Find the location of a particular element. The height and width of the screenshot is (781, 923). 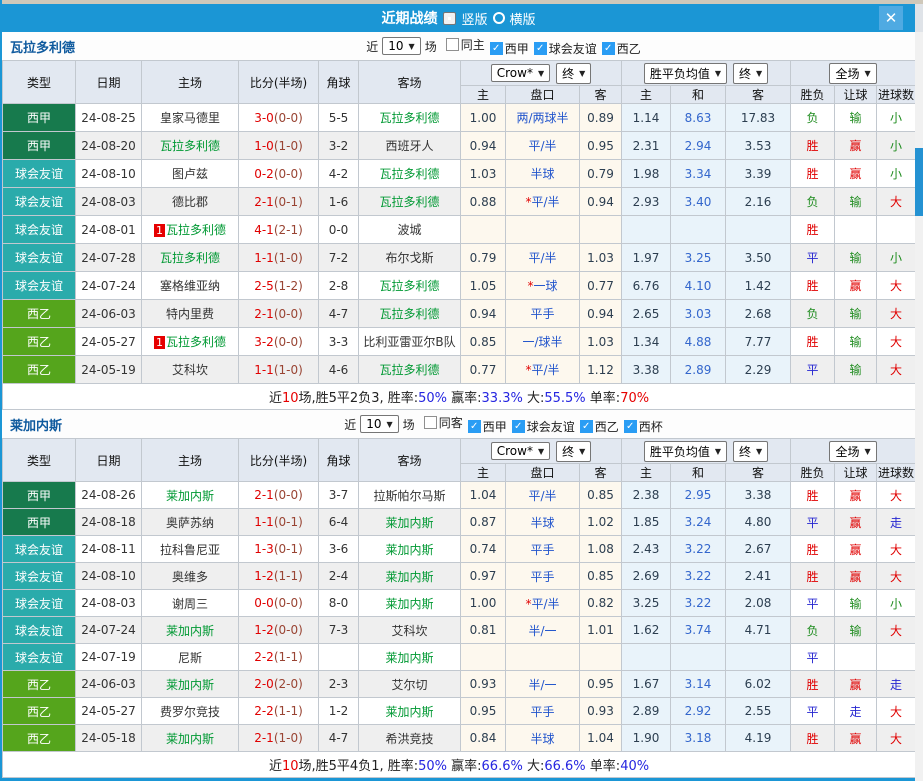

odds-home-value: 1.03 is located at coordinates (483, 173).